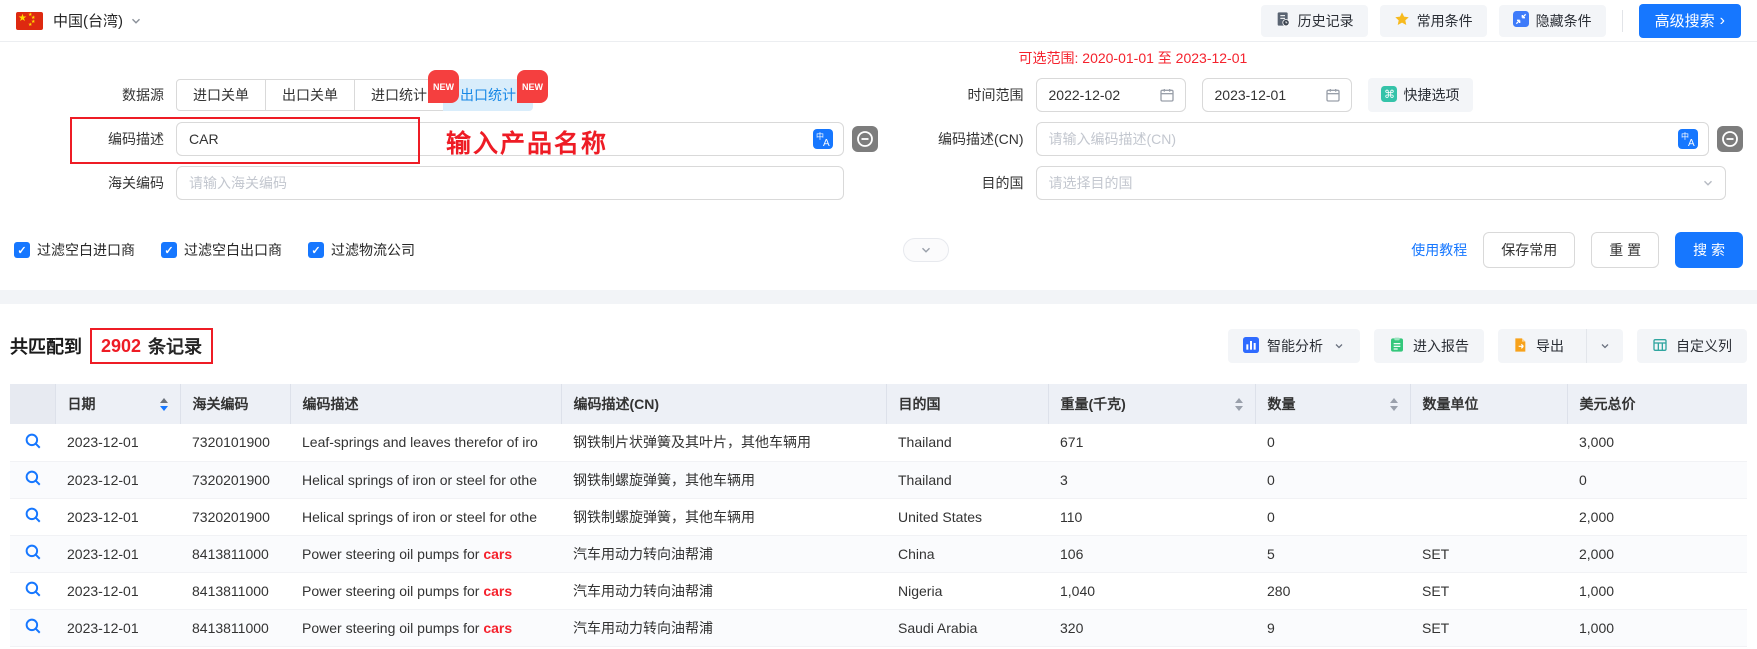 The height and width of the screenshot is (649, 1757). What do you see at coordinates (1388, 95) in the screenshot?
I see `command-icon: ⌘` at bounding box center [1388, 95].